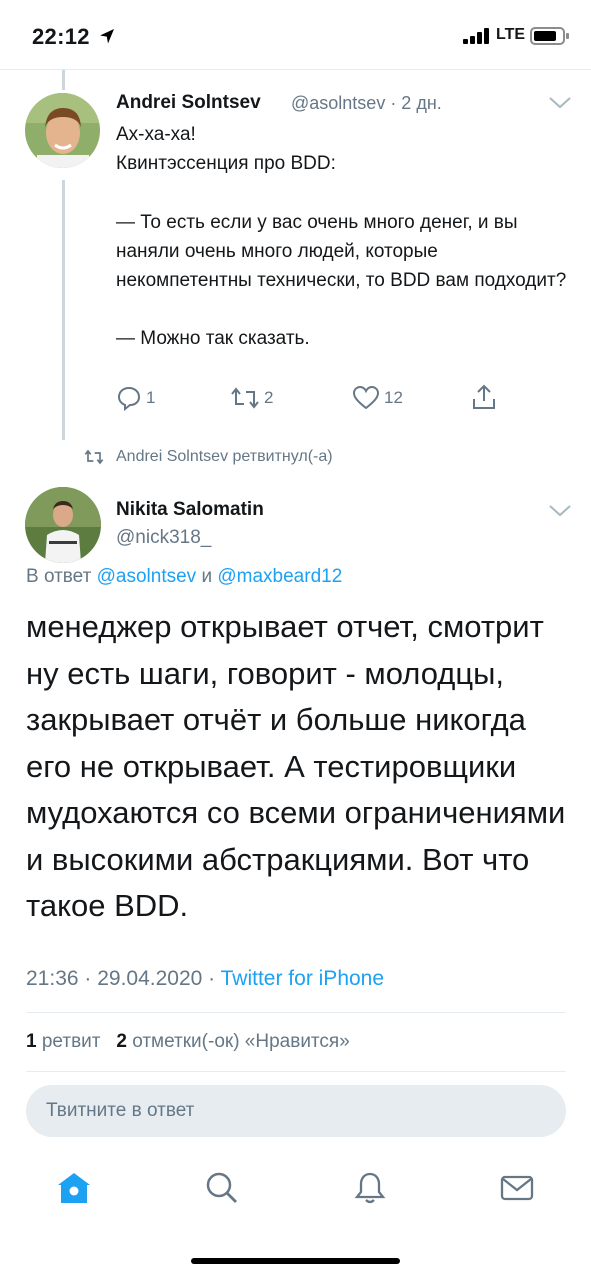 The image size is (591, 1280). I want to click on retweets-label: ретвит, so click(71, 1041).